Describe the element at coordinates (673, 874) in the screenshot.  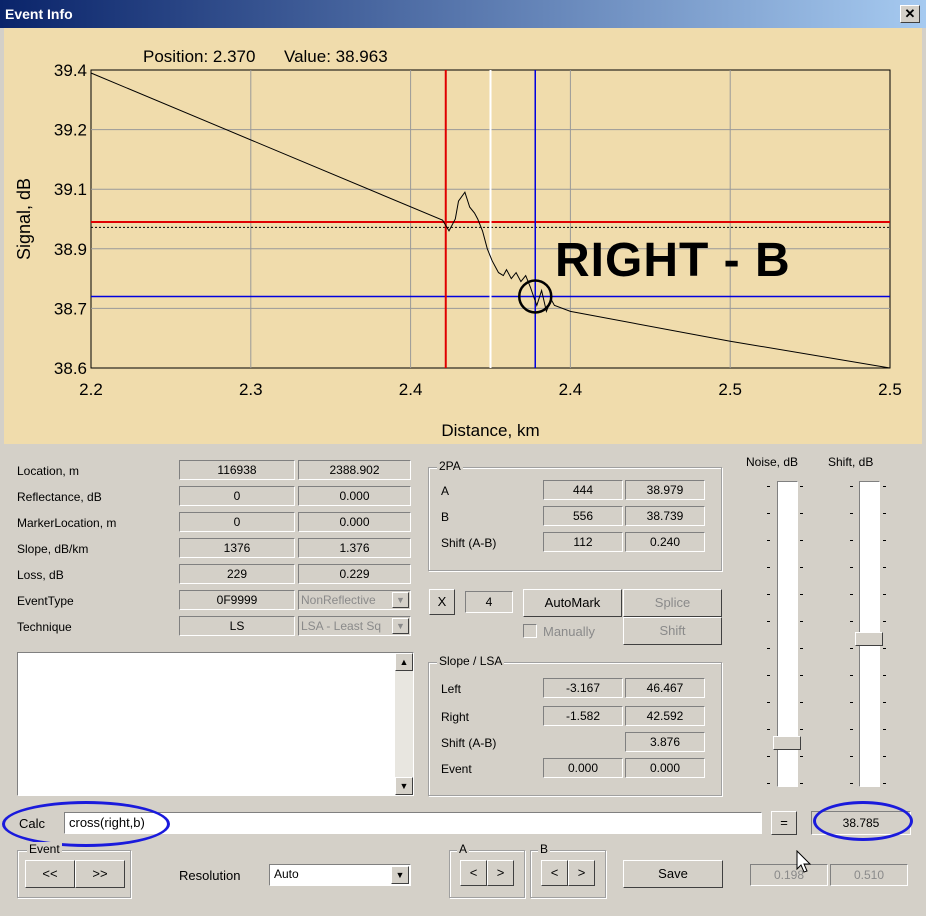
I see `save-button: Save` at that location.